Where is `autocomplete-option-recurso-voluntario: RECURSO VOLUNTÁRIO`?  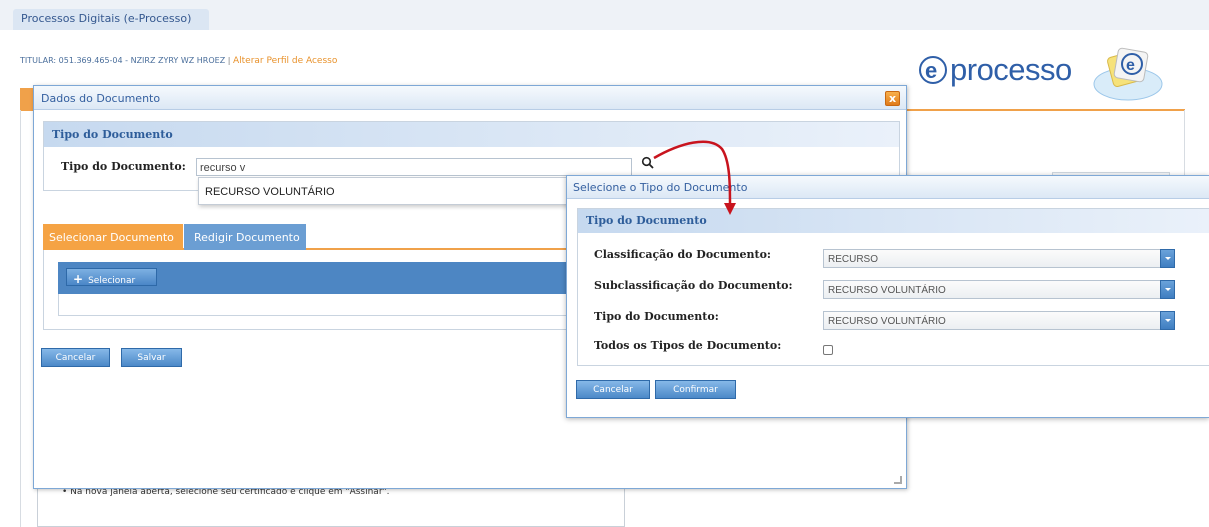 autocomplete-option-recurso-voluntario: RECURSO VOLUNTÁRIO is located at coordinates (270, 192).